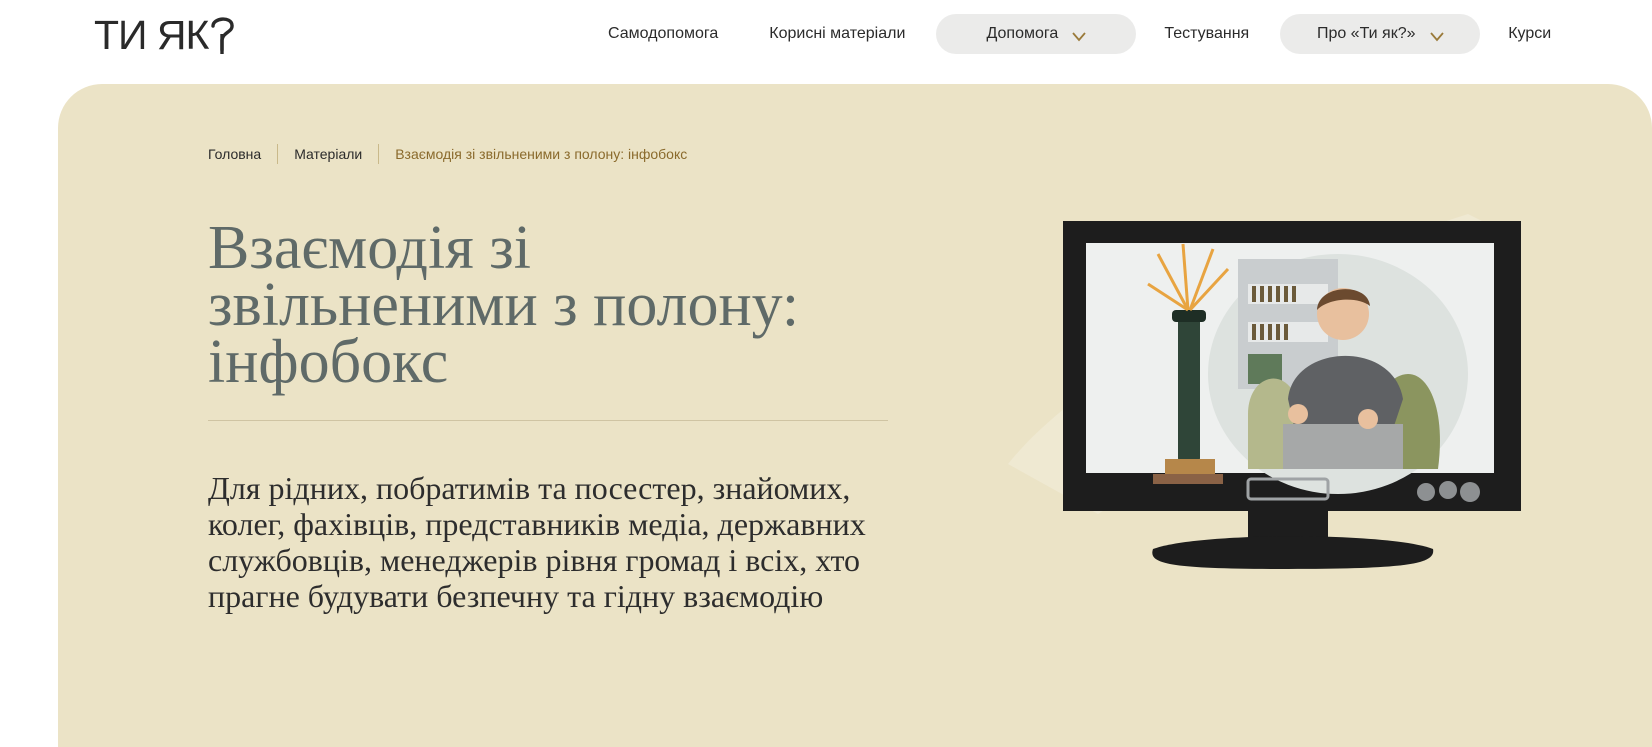  What do you see at coordinates (663, 34) in the screenshot?
I see `nav-self-help: Самодопомога` at bounding box center [663, 34].